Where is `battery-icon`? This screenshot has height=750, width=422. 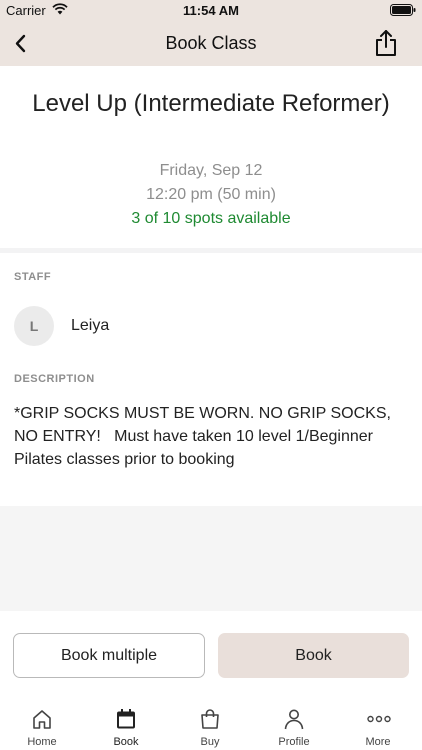 battery-icon is located at coordinates (403, 10).